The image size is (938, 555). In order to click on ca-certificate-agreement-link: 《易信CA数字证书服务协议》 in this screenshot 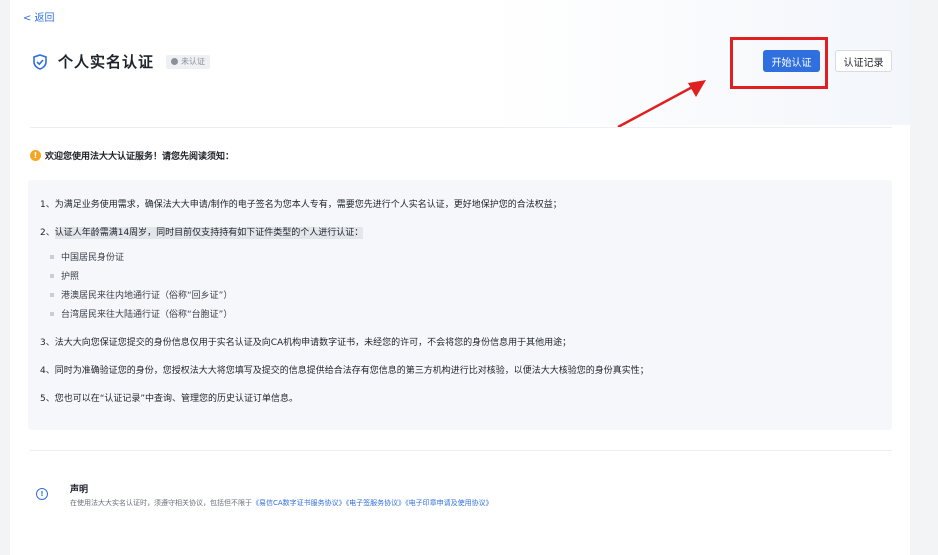, I will do `click(299, 503)`.